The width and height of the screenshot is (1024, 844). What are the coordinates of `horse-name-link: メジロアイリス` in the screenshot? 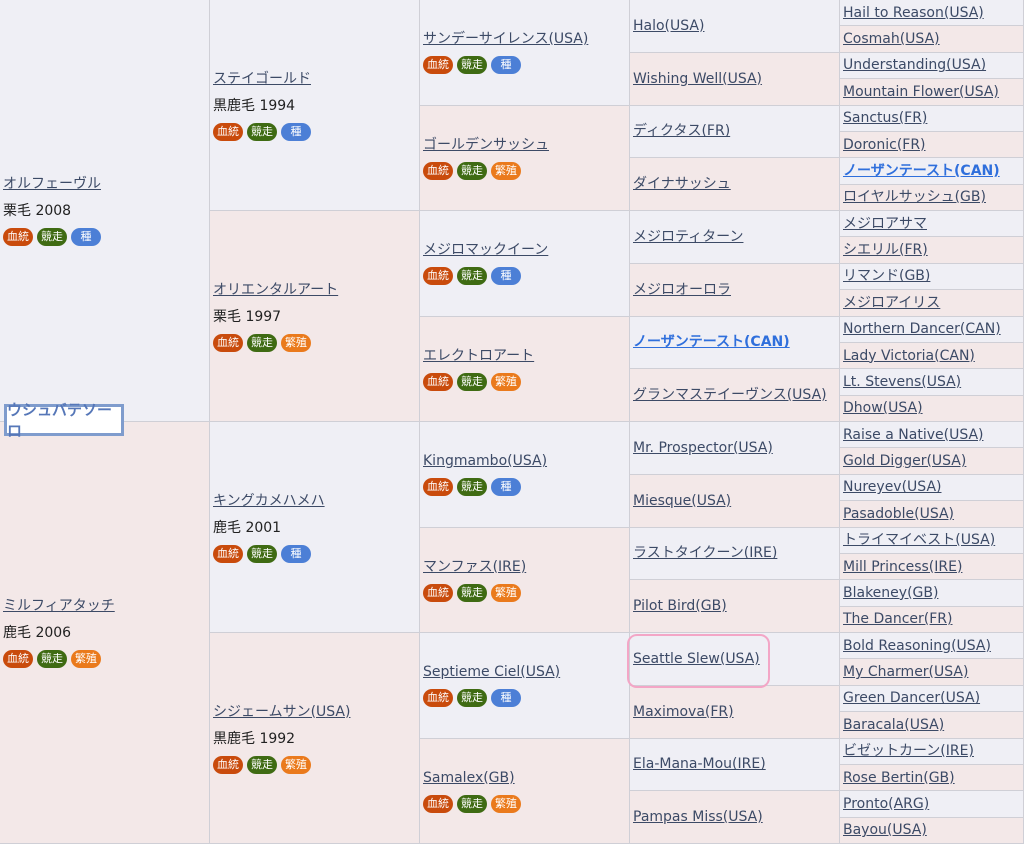 It's located at (933, 303).